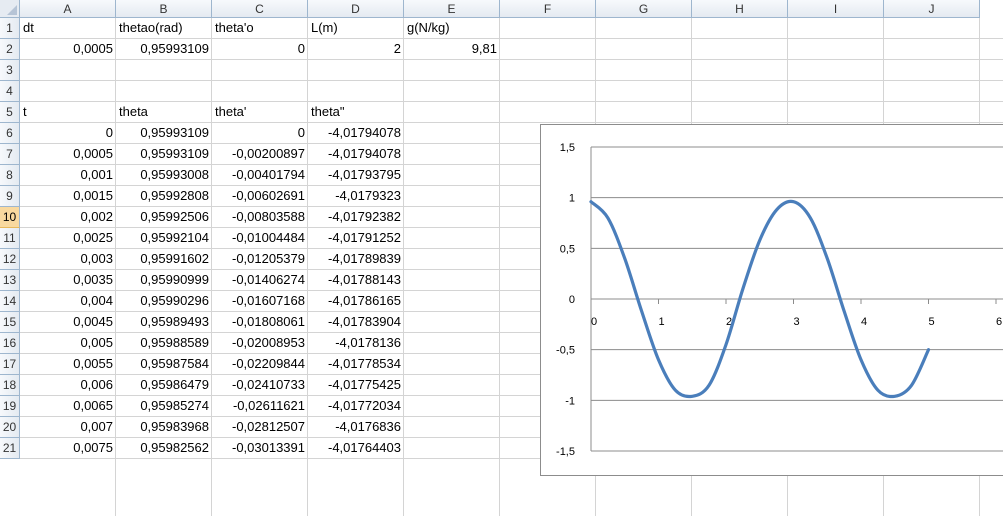  I want to click on column-header-G: G, so click(644, 9).